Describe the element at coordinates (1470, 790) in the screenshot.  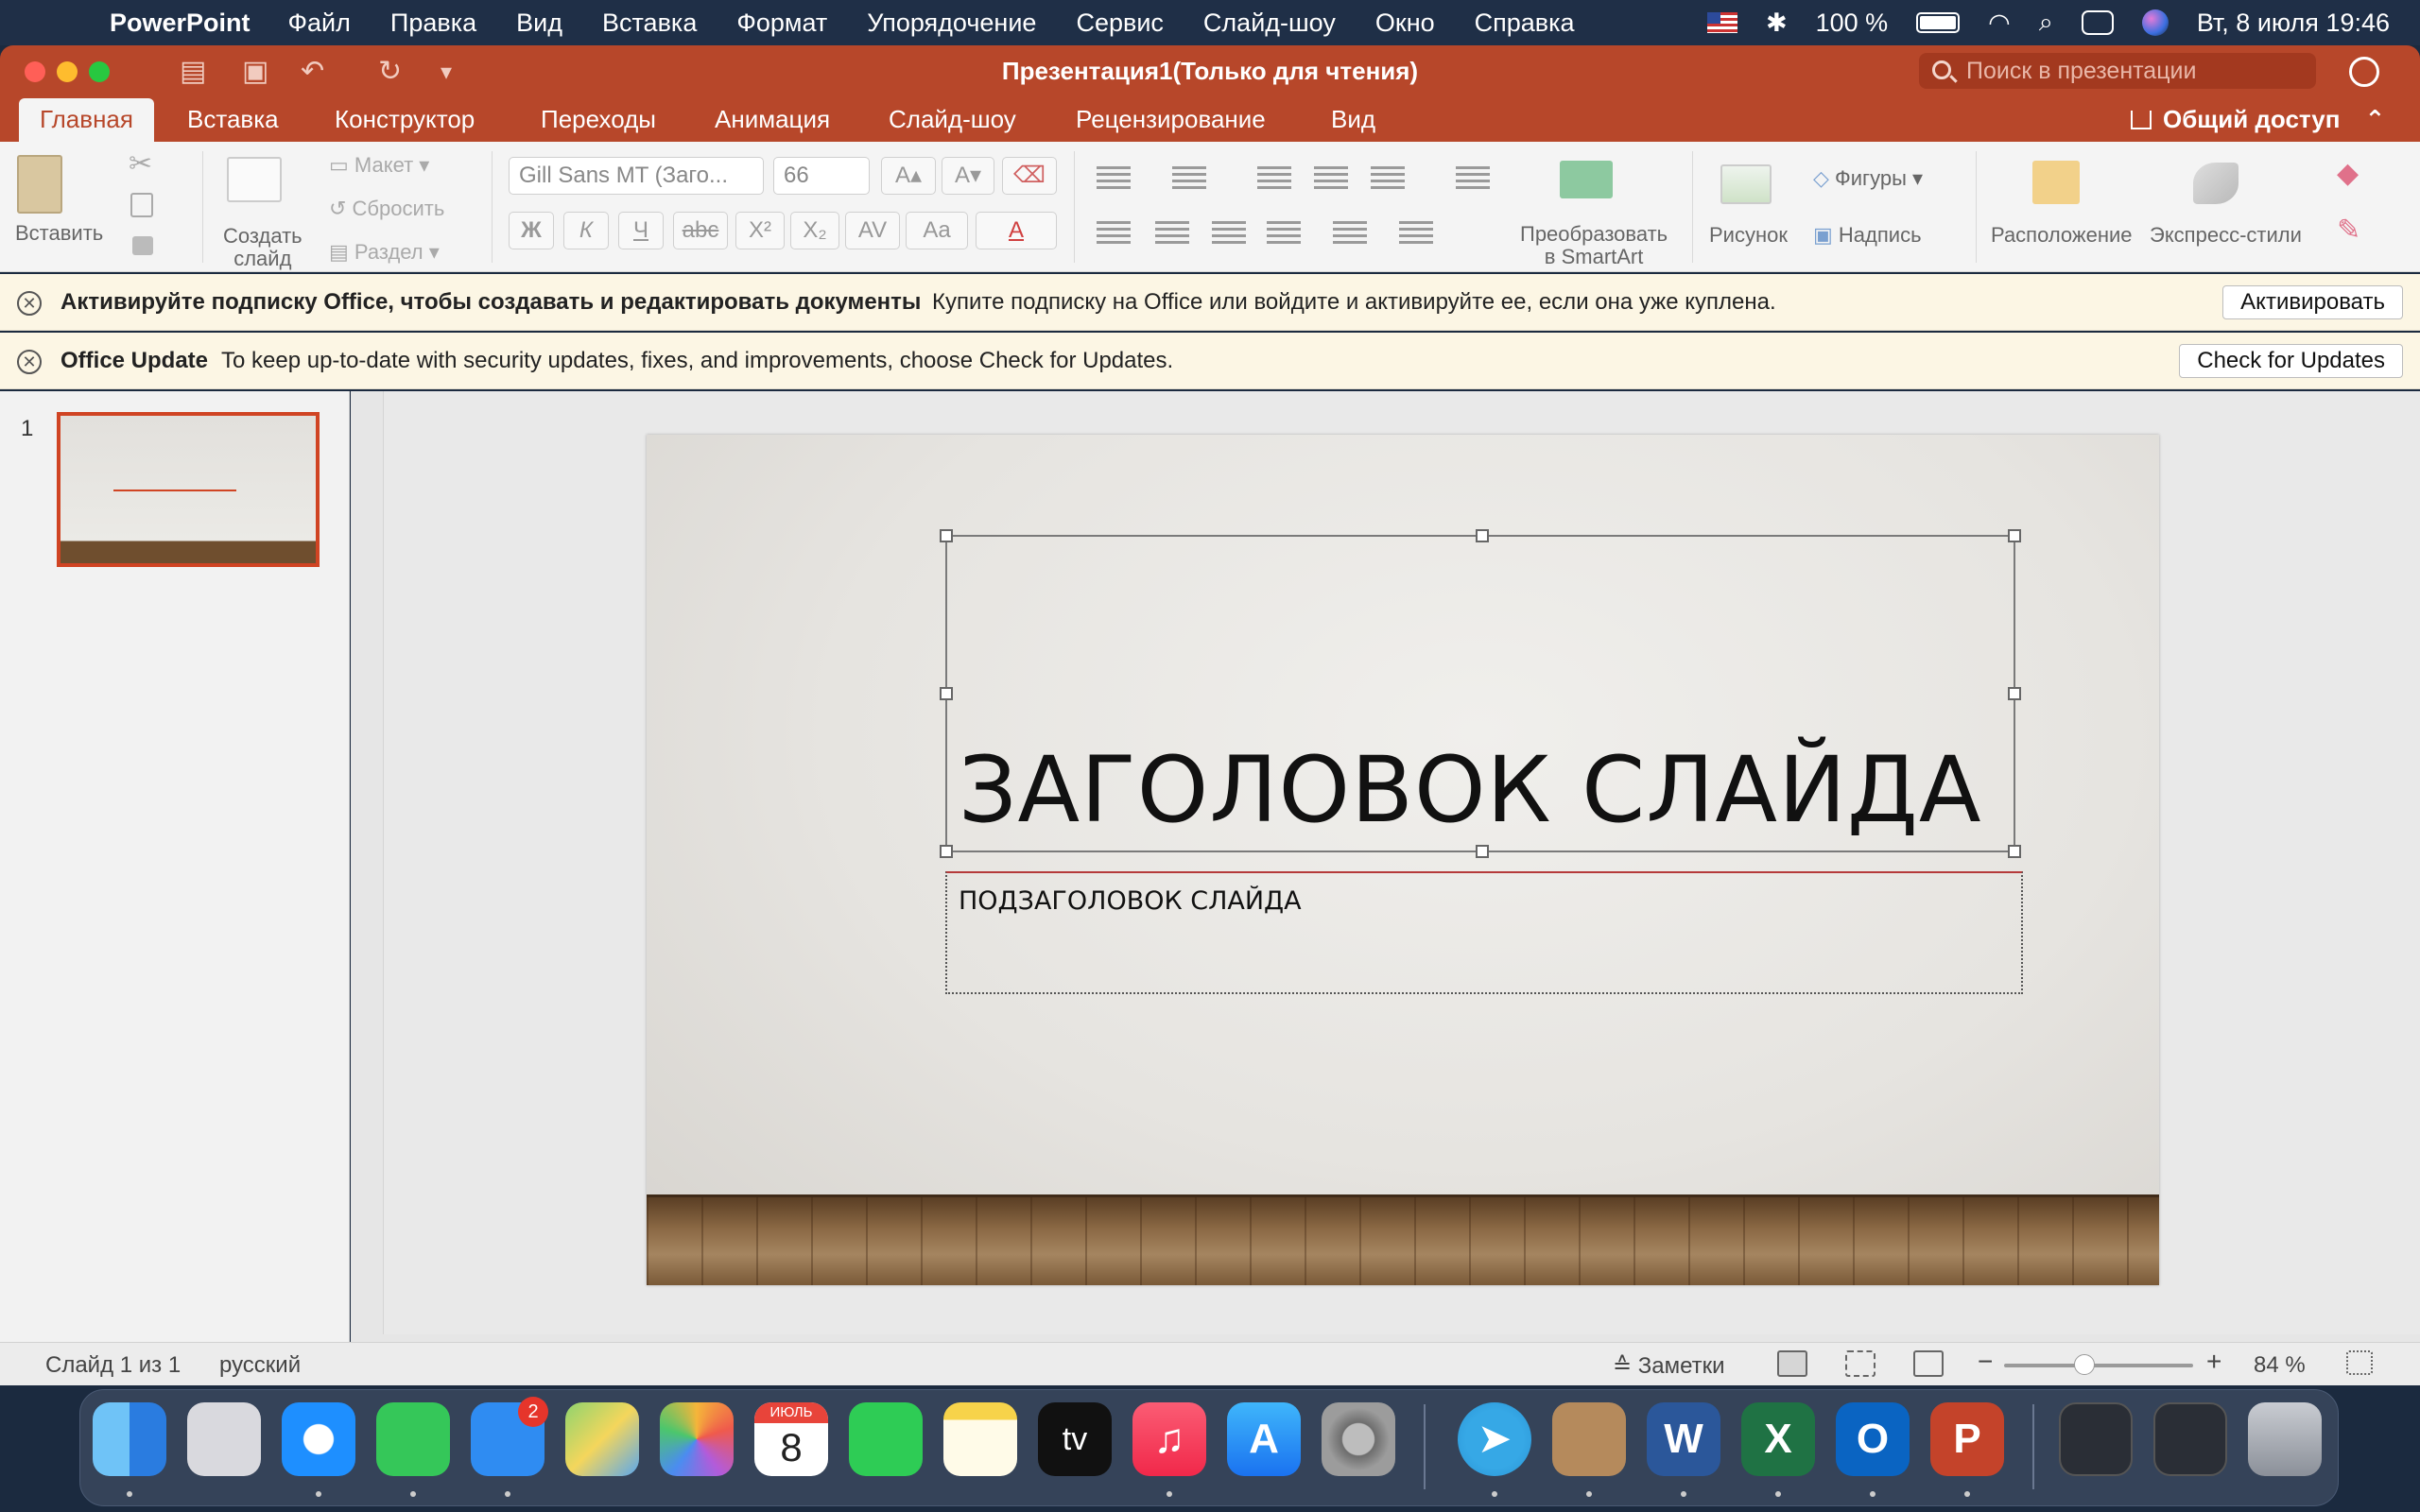
I see `slide-title: ЗАГОЛОВОК СЛАЙДА` at that location.